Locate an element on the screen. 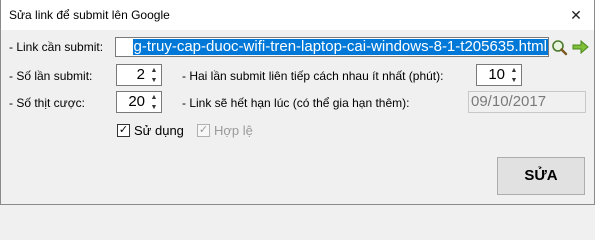  submit-count-value: 2 is located at coordinates (140, 74).